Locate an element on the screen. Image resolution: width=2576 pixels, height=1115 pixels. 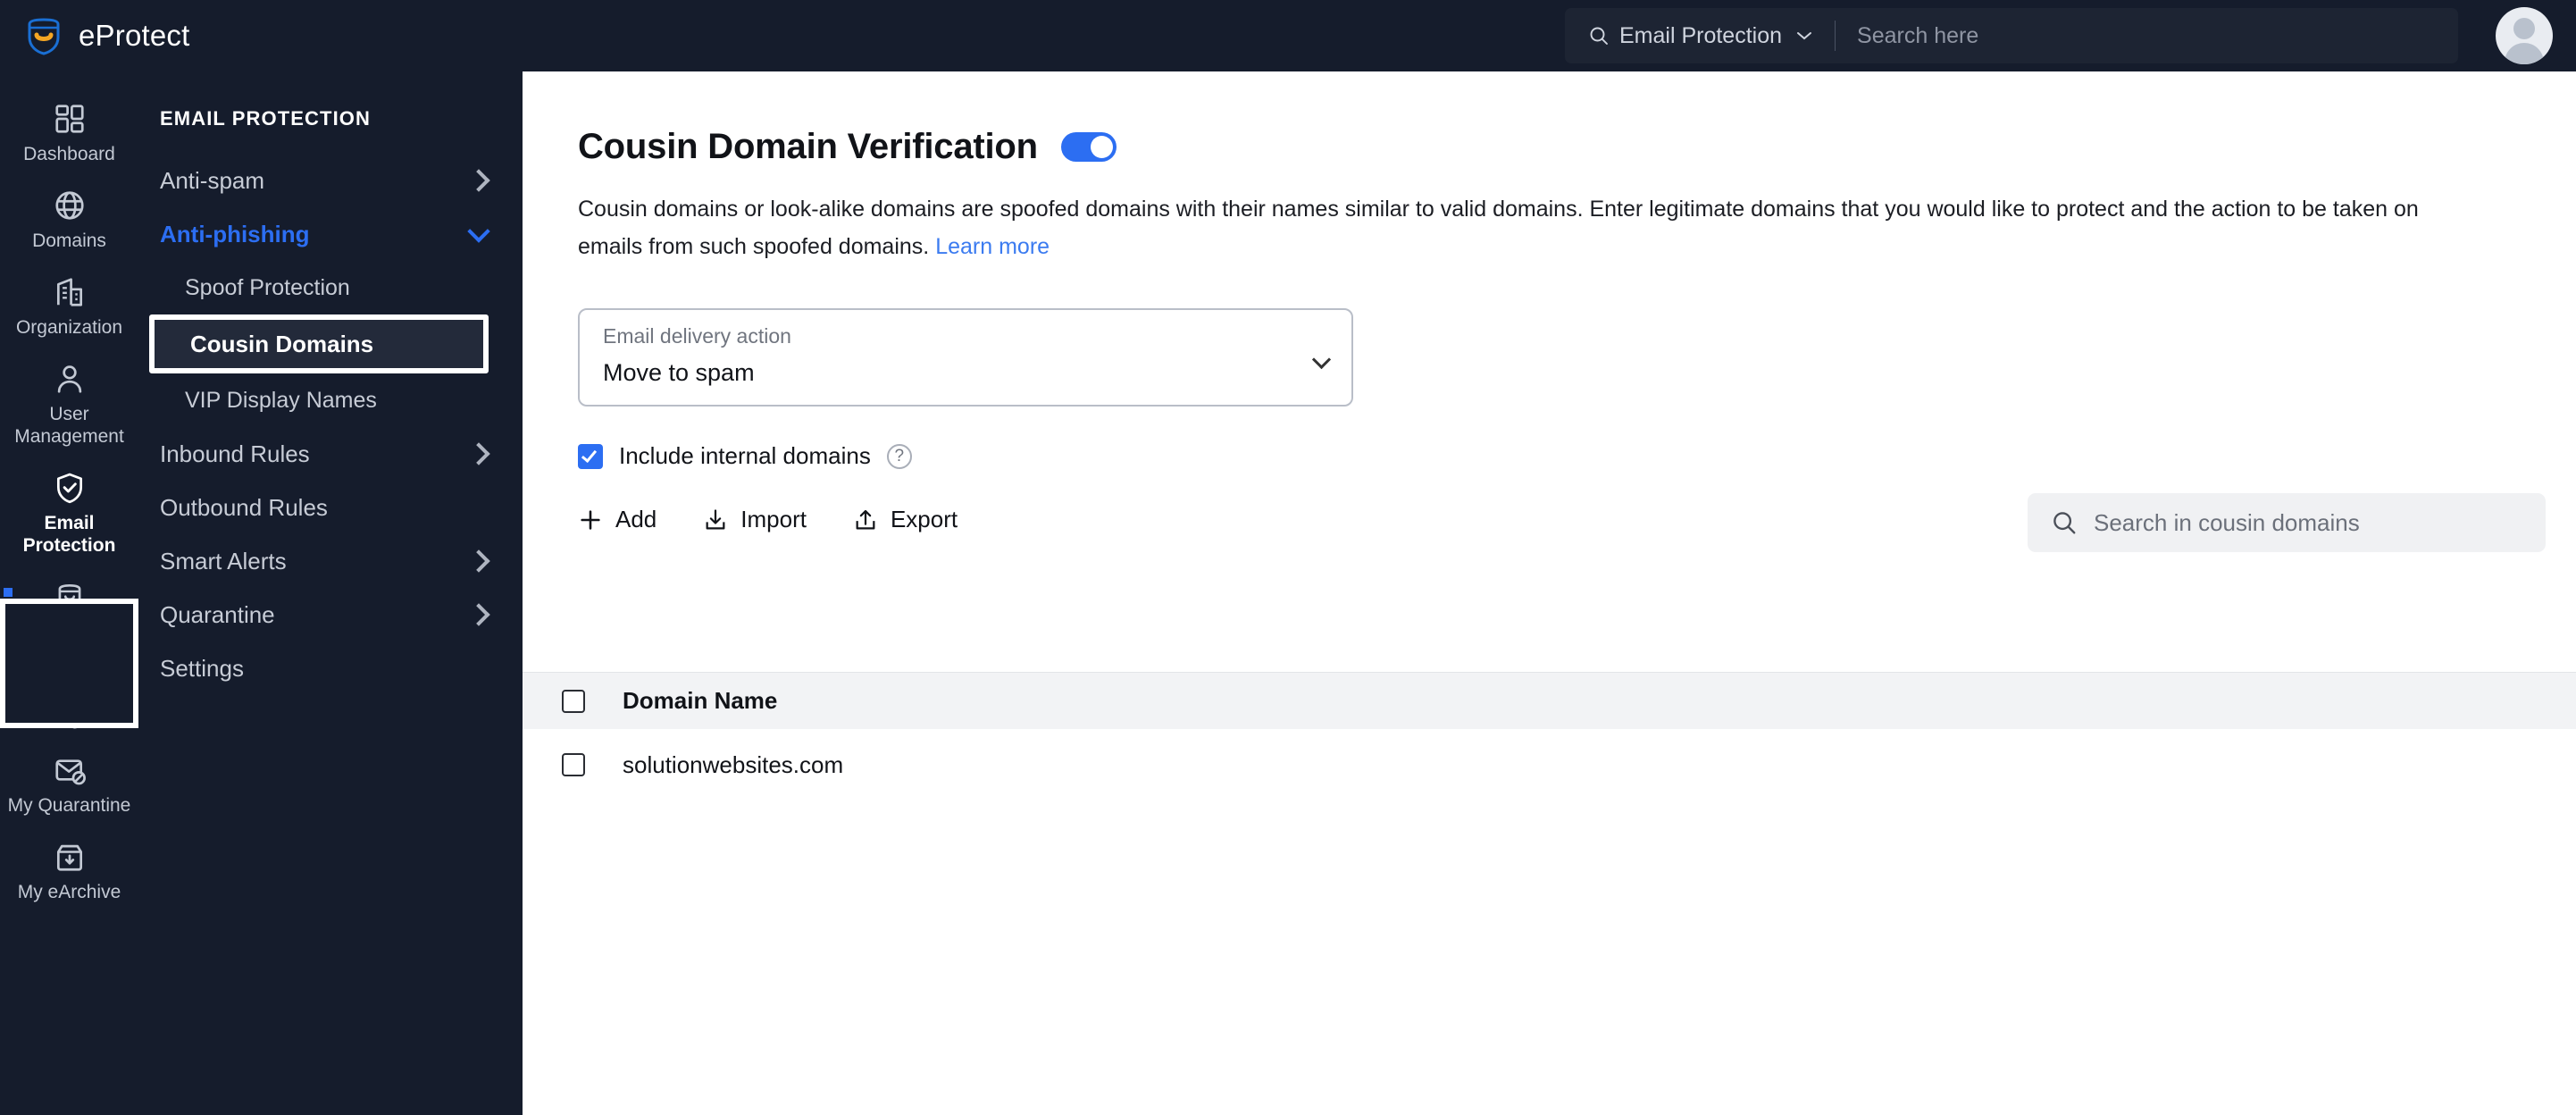
select-all-cell is located at coordinates (573, 701).